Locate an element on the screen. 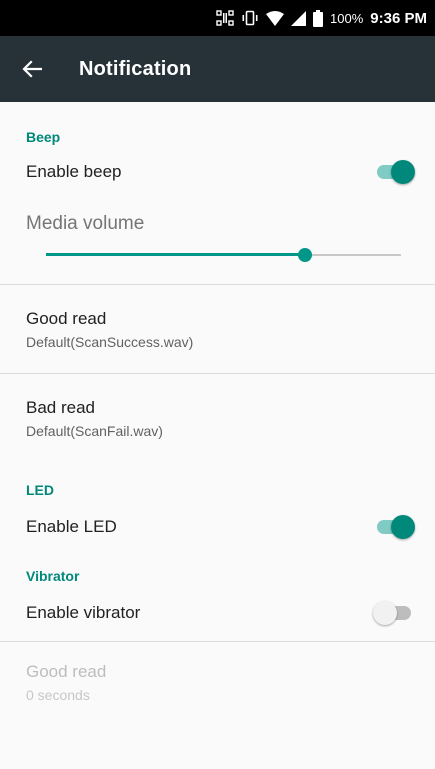 The image size is (435, 769). enable-led-switch is located at coordinates (395, 527).